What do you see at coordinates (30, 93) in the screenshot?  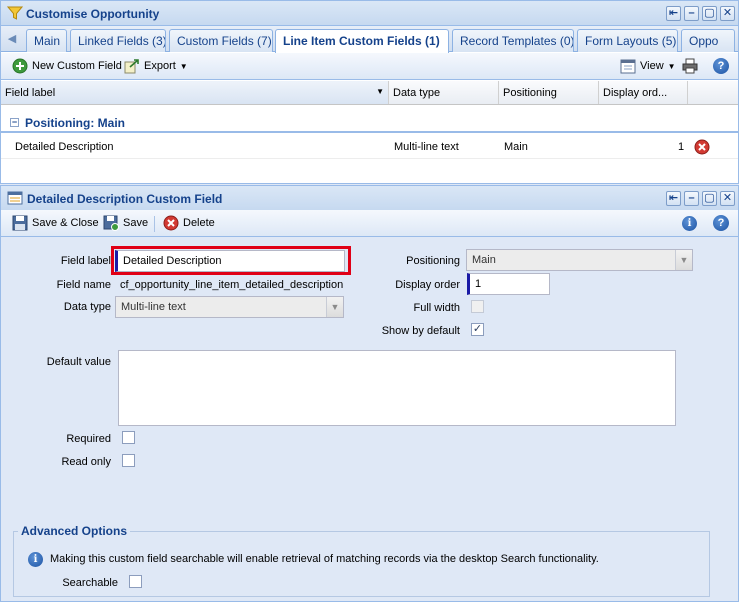 I see `column-header-text: Field label` at bounding box center [30, 93].